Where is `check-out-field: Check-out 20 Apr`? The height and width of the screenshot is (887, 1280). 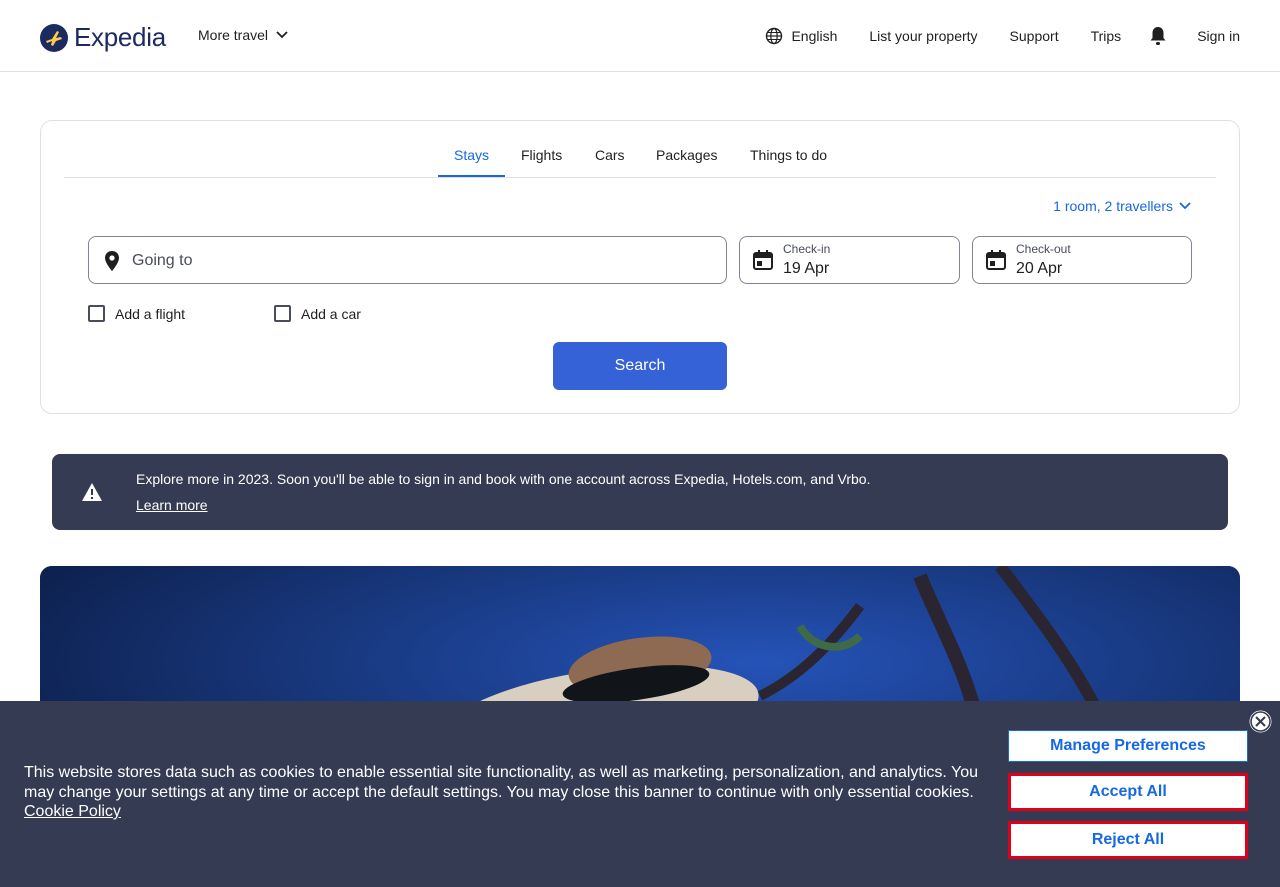 check-out-field: Check-out 20 Apr is located at coordinates (1082, 260).